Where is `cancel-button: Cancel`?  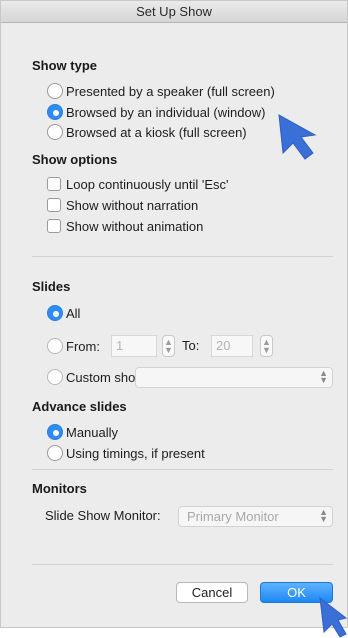
cancel-button: Cancel is located at coordinates (212, 592).